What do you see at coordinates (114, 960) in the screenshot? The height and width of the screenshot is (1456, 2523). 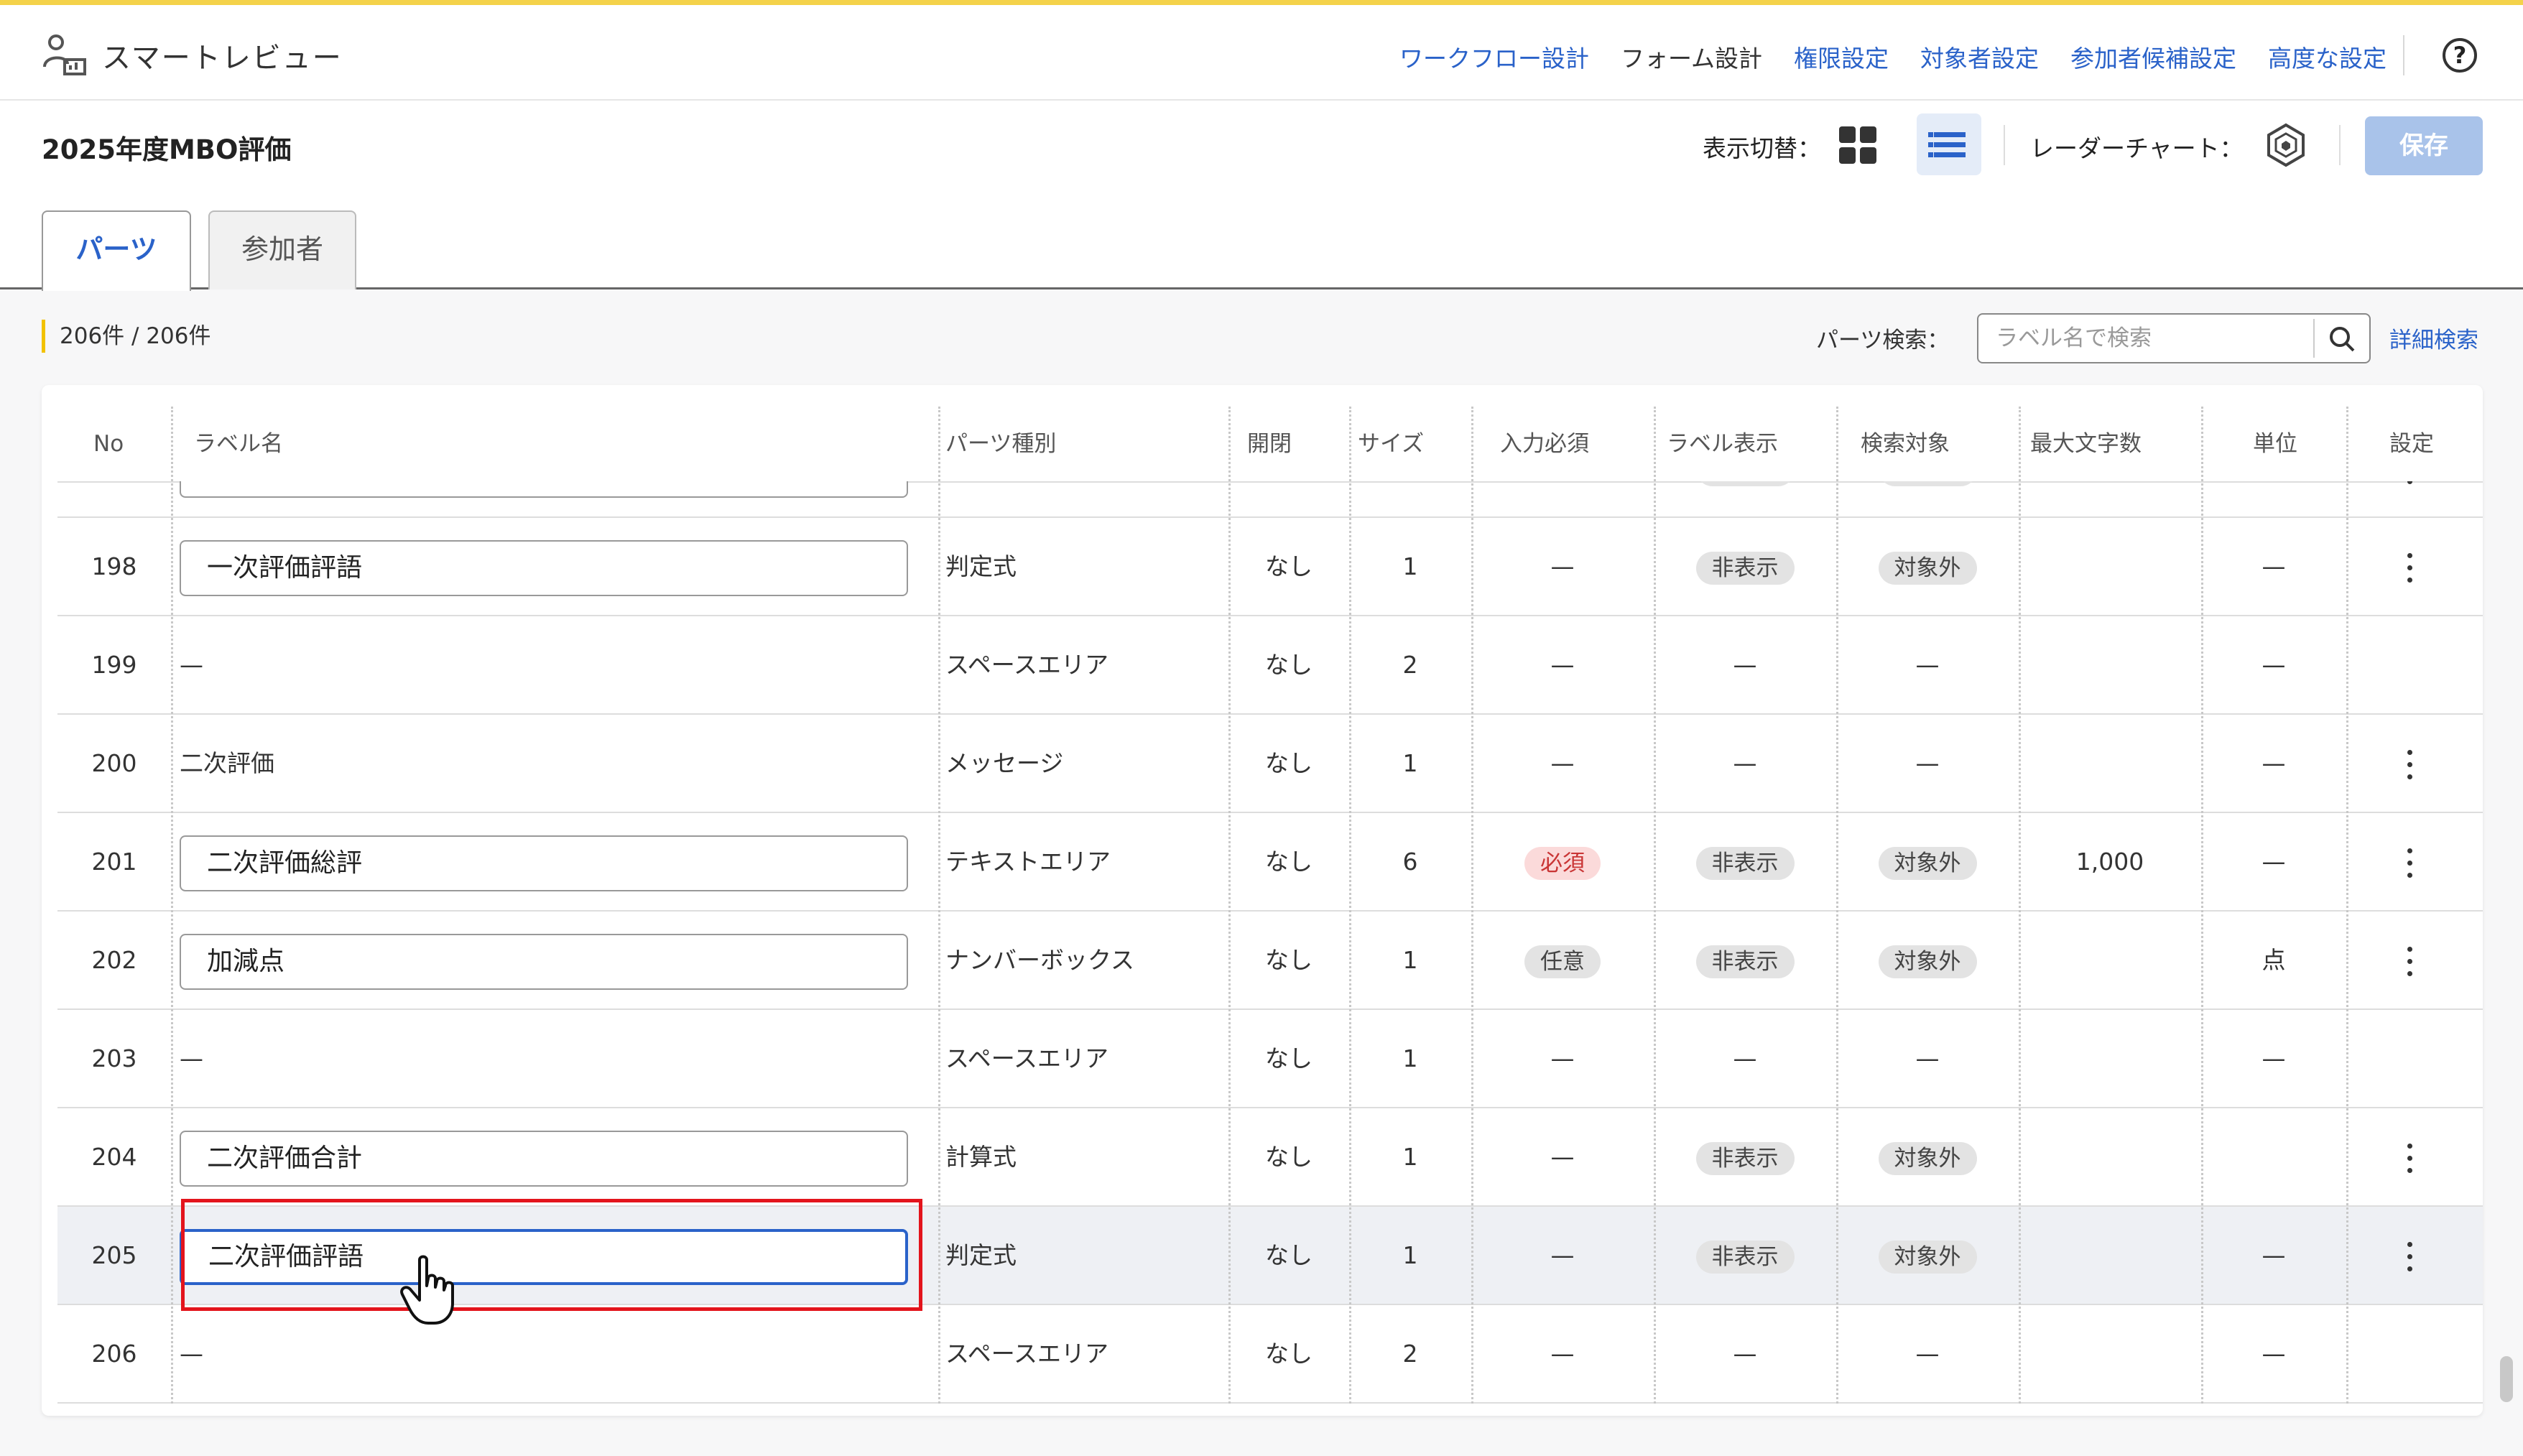 I see `row-no: 202` at bounding box center [114, 960].